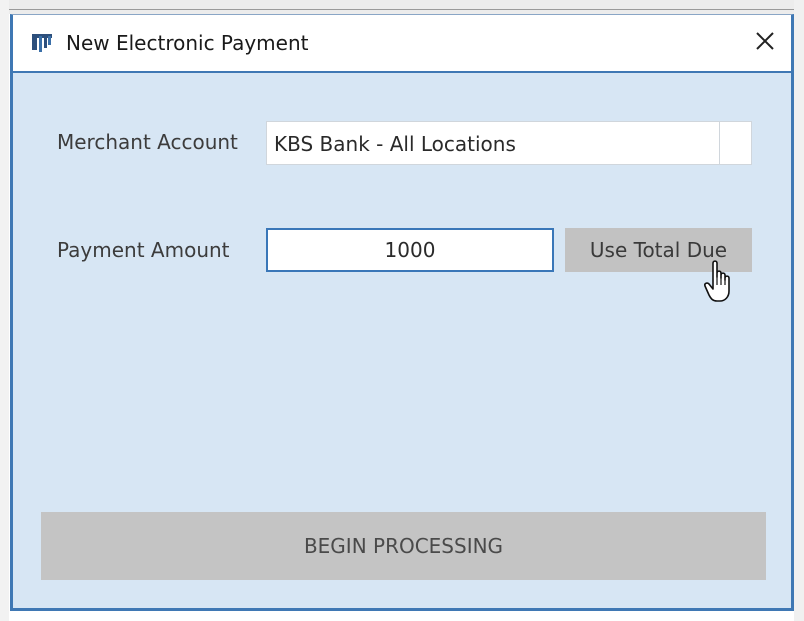 The width and height of the screenshot is (804, 621). I want to click on close-icon, so click(765, 43).